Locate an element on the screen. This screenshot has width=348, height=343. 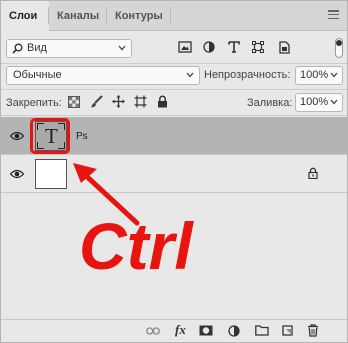
link-layers-icon is located at coordinates (153, 331).